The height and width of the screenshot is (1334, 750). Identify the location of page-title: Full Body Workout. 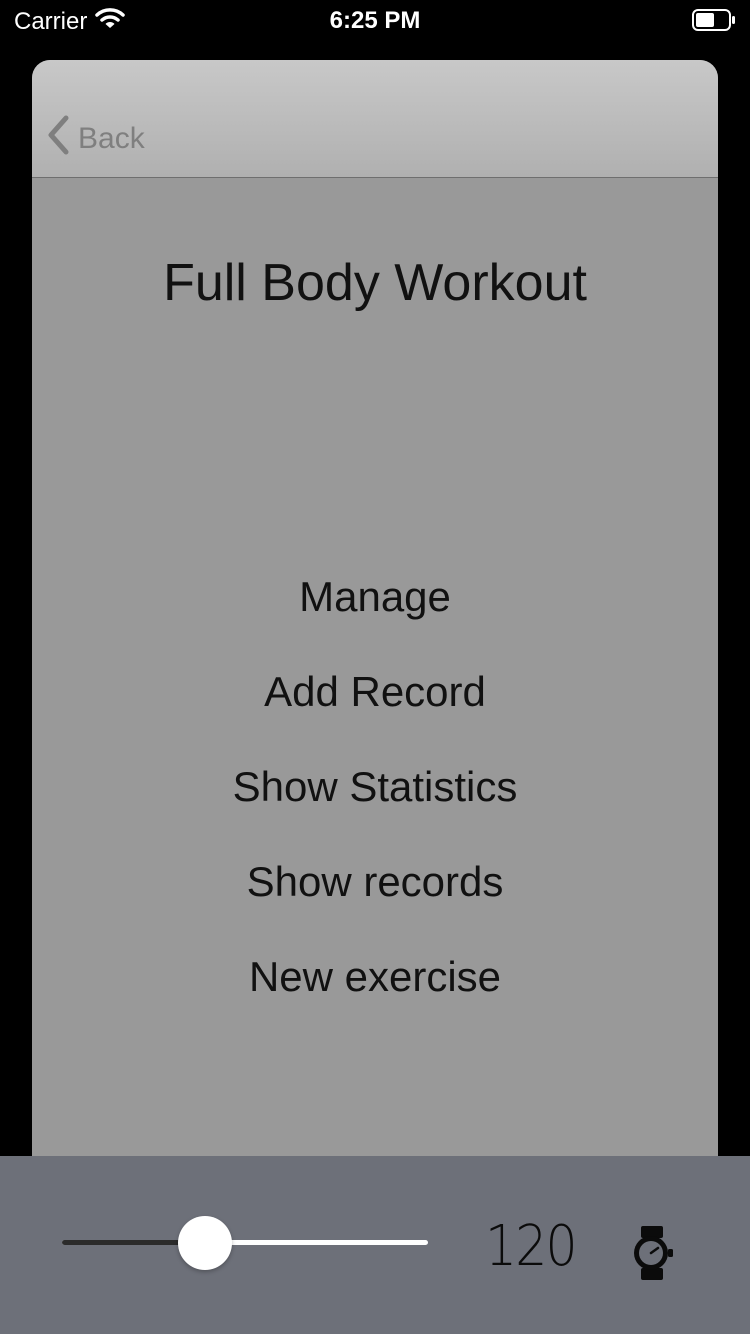
(375, 283).